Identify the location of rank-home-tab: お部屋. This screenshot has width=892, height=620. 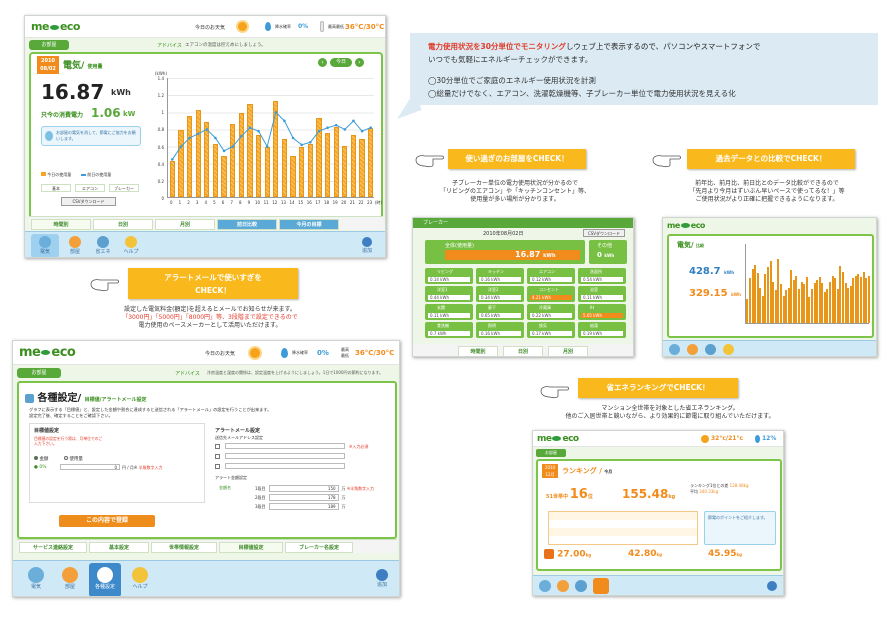
(551, 453).